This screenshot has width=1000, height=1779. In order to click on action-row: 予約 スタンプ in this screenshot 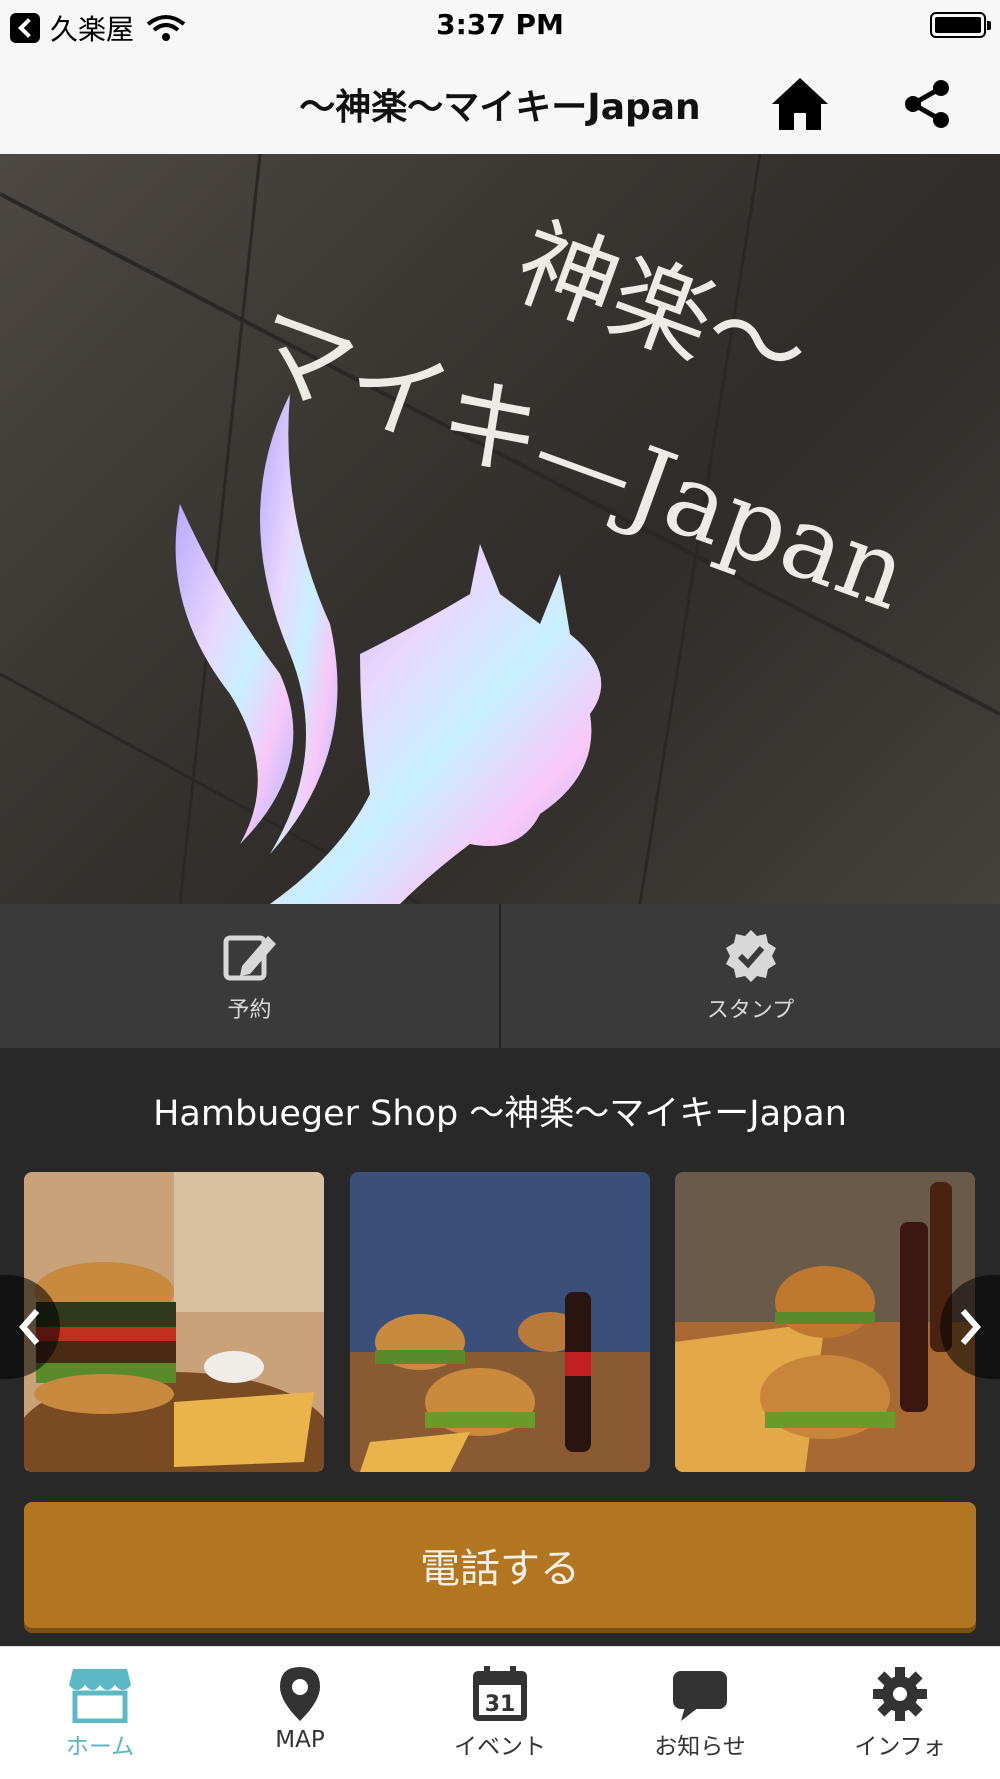, I will do `click(500, 976)`.